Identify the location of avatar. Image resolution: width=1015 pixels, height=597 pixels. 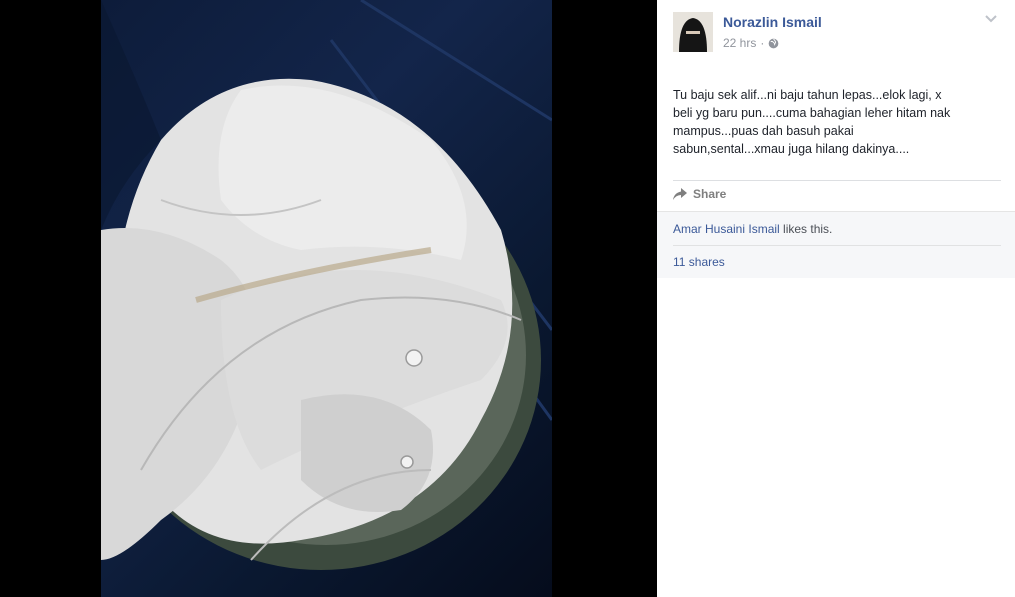
(693, 32).